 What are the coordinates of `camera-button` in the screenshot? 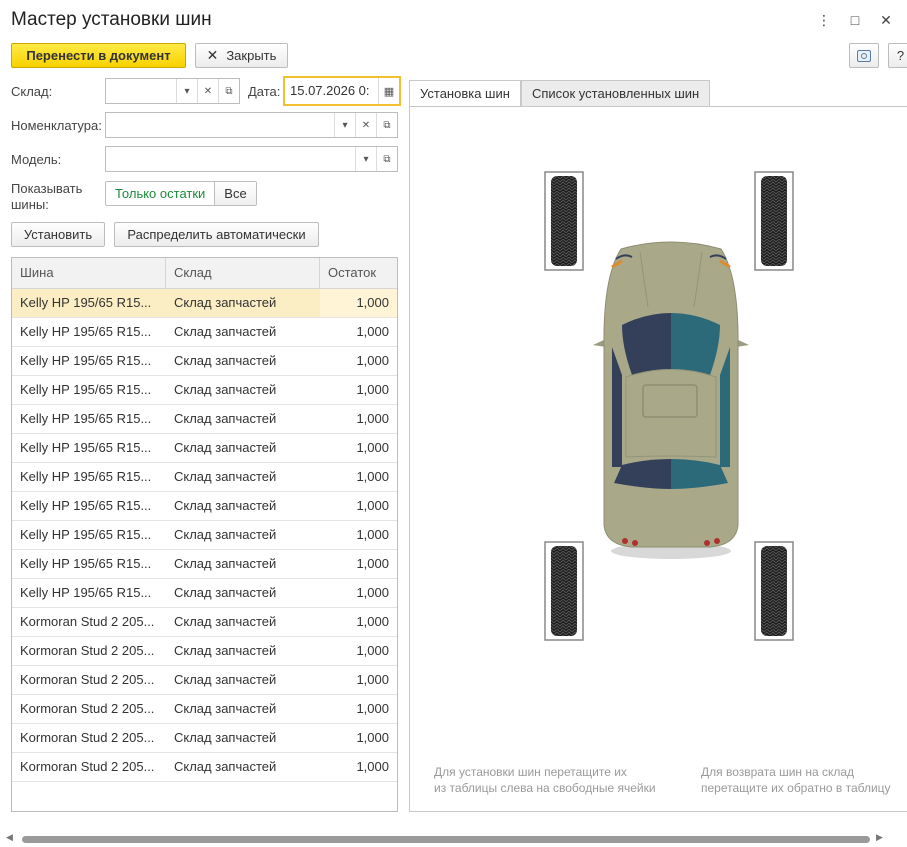 It's located at (864, 55).